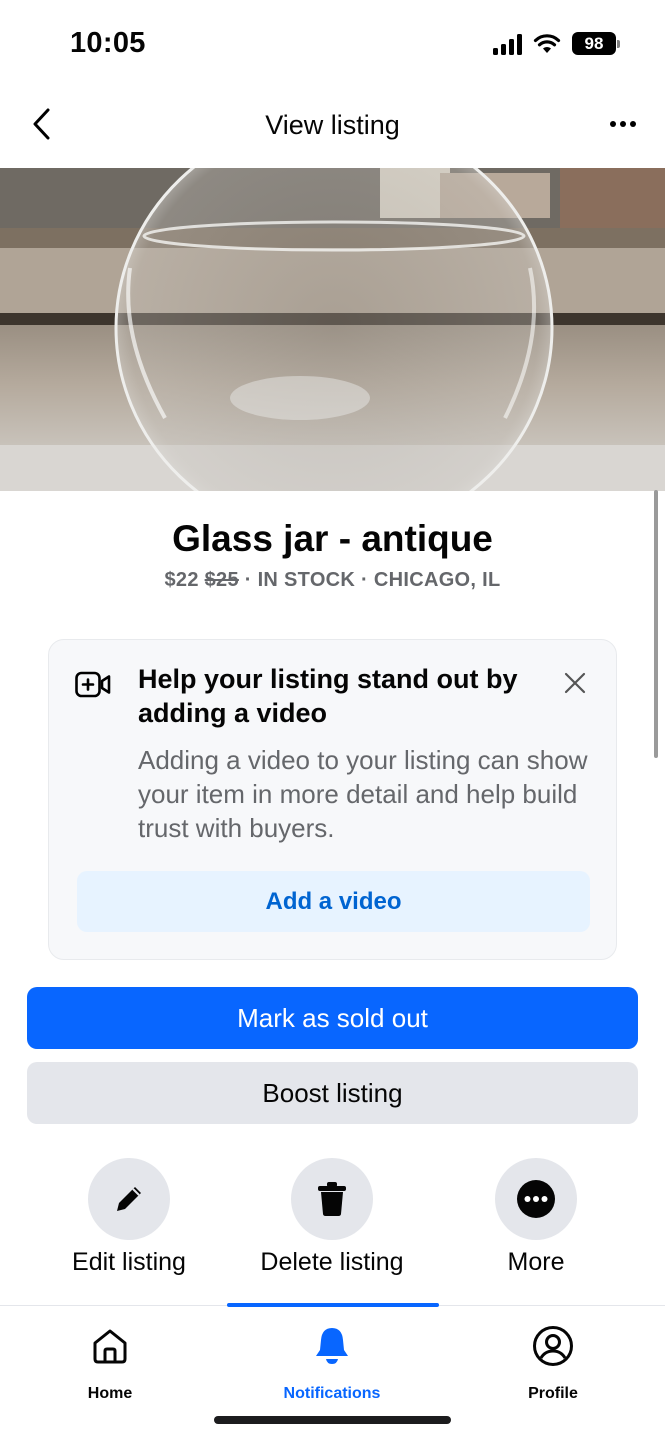 This screenshot has width=665, height=1440. What do you see at coordinates (507, 44) in the screenshot?
I see `cellular-signal-icon` at bounding box center [507, 44].